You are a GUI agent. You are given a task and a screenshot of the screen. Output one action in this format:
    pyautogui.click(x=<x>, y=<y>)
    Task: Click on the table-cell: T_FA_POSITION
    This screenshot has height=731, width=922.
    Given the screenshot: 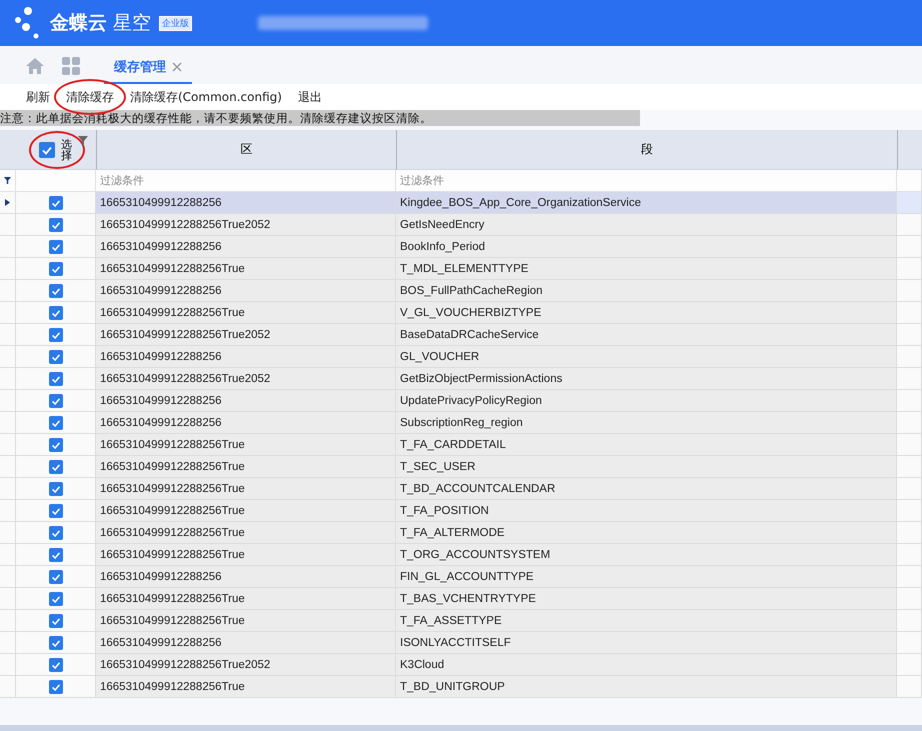 What is the action you would take?
    pyautogui.click(x=646, y=511)
    